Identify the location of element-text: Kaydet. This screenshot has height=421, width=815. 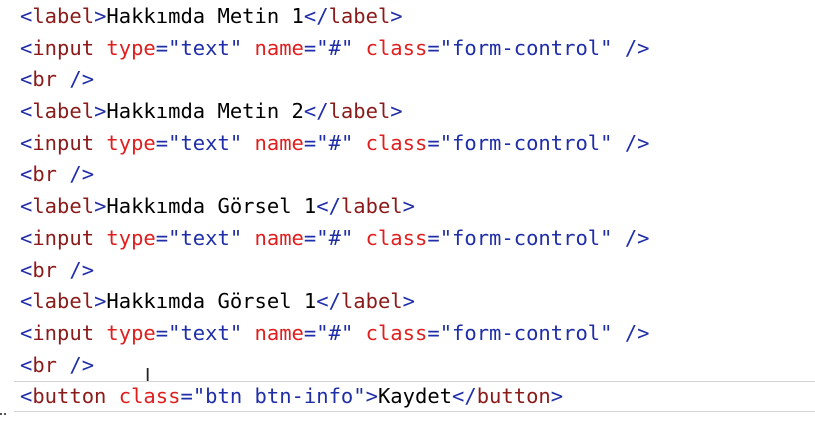
(415, 396).